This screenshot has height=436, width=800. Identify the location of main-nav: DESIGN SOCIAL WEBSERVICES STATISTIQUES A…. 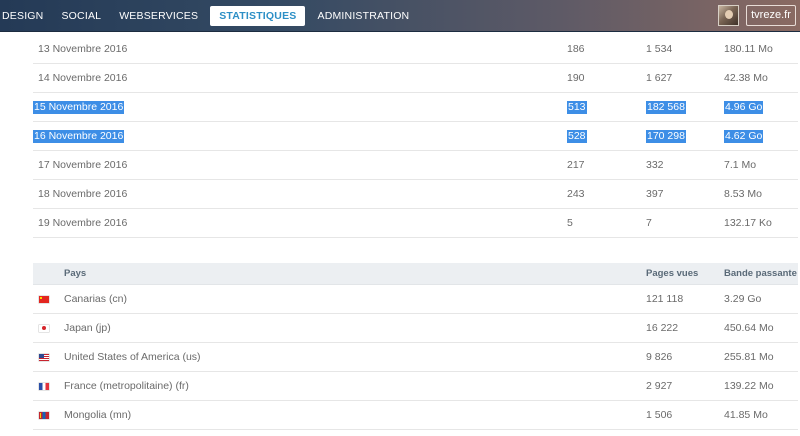
(209, 16).